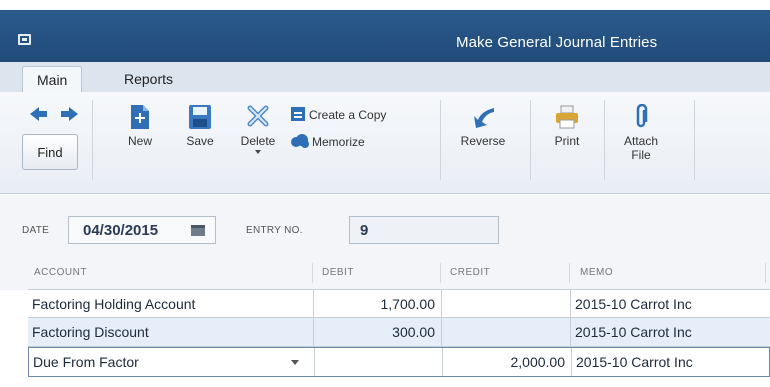 This screenshot has height=387, width=770. I want to click on create-copy-label: Create a Copy, so click(348, 115).